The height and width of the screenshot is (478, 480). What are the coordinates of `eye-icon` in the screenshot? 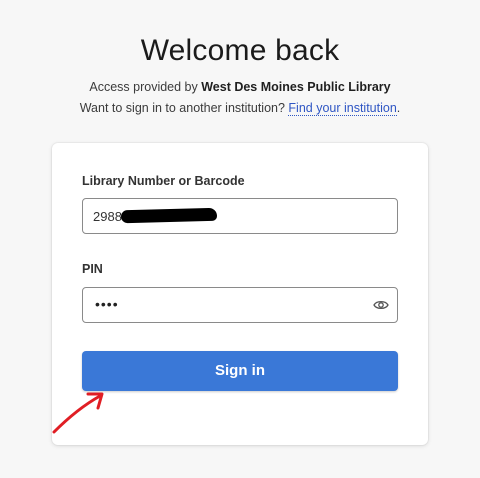 It's located at (381, 305).